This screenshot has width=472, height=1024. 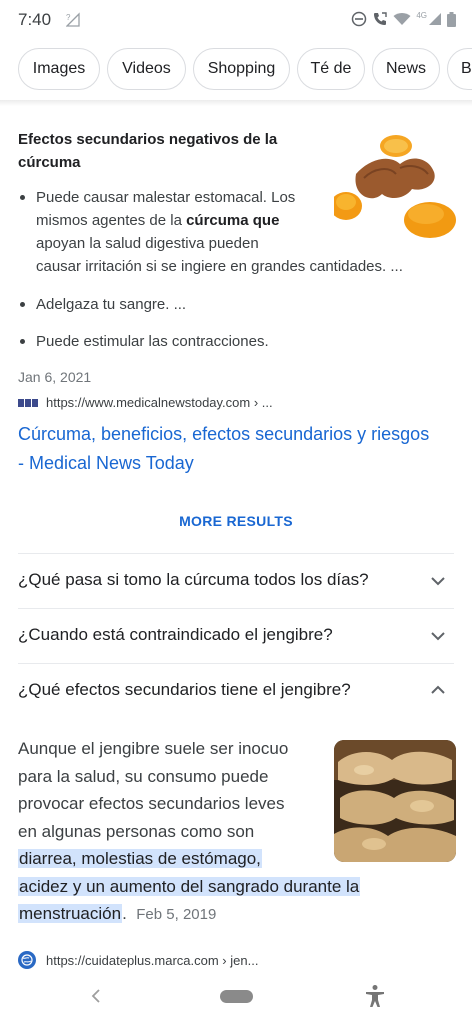 I want to click on system-navigation-bar, so click(x=236, y=997).